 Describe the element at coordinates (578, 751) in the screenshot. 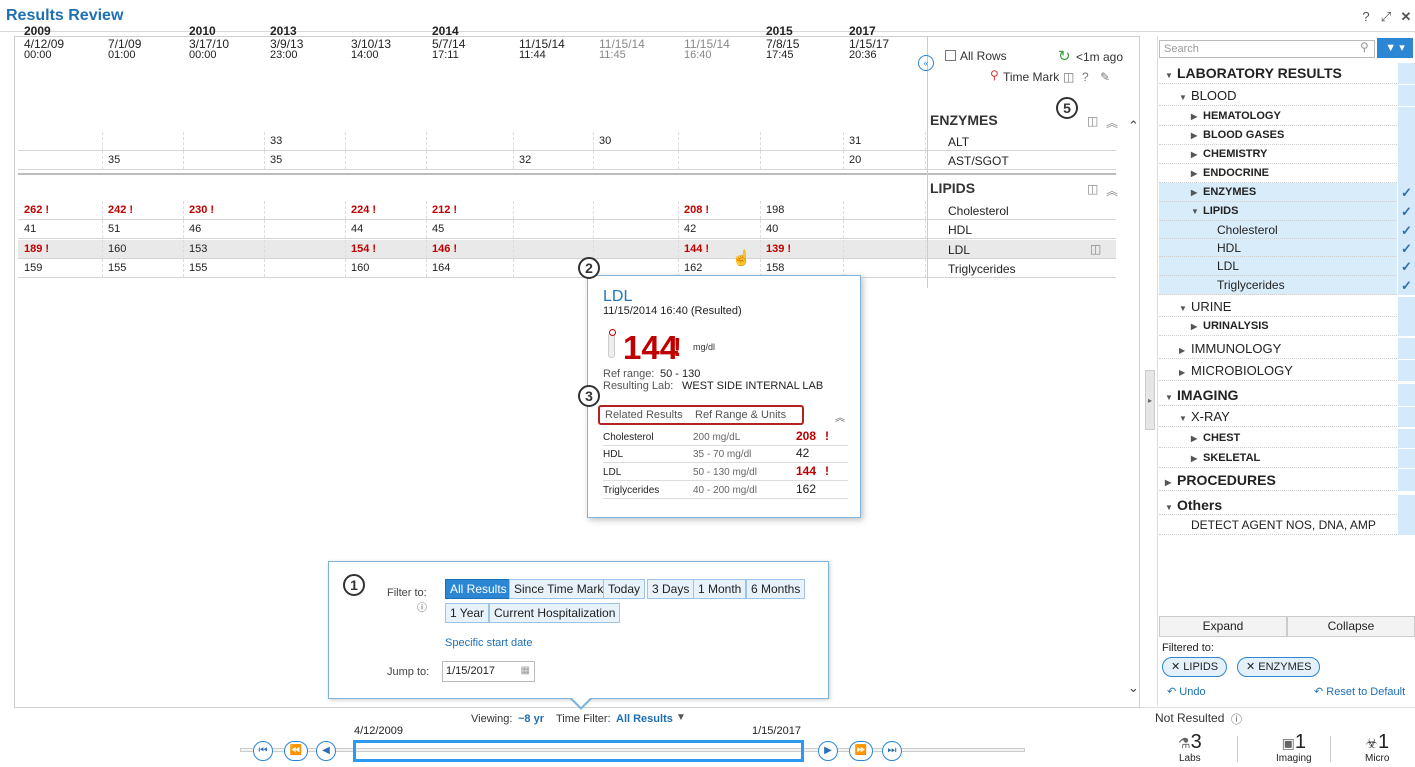

I see `timeline-selection` at that location.